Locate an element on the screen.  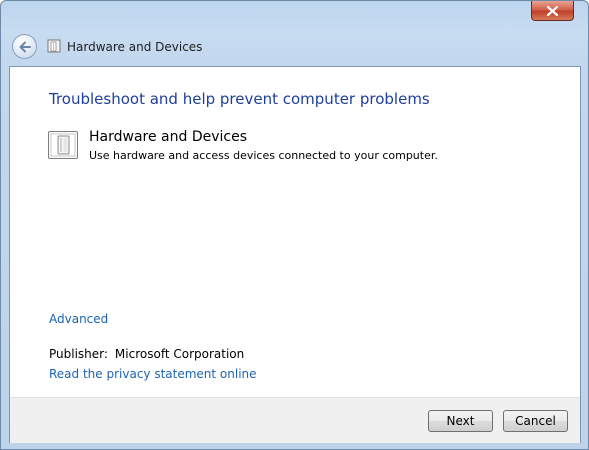
hardware-device-small-icon is located at coordinates (54, 46).